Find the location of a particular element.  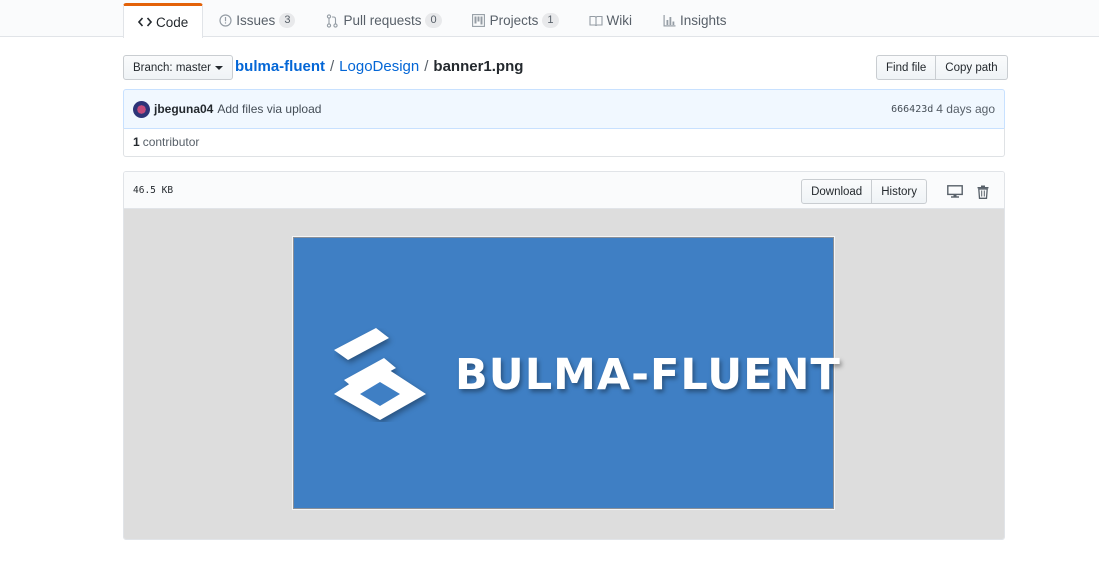

commit-time: 4 days ago is located at coordinates (965, 109).